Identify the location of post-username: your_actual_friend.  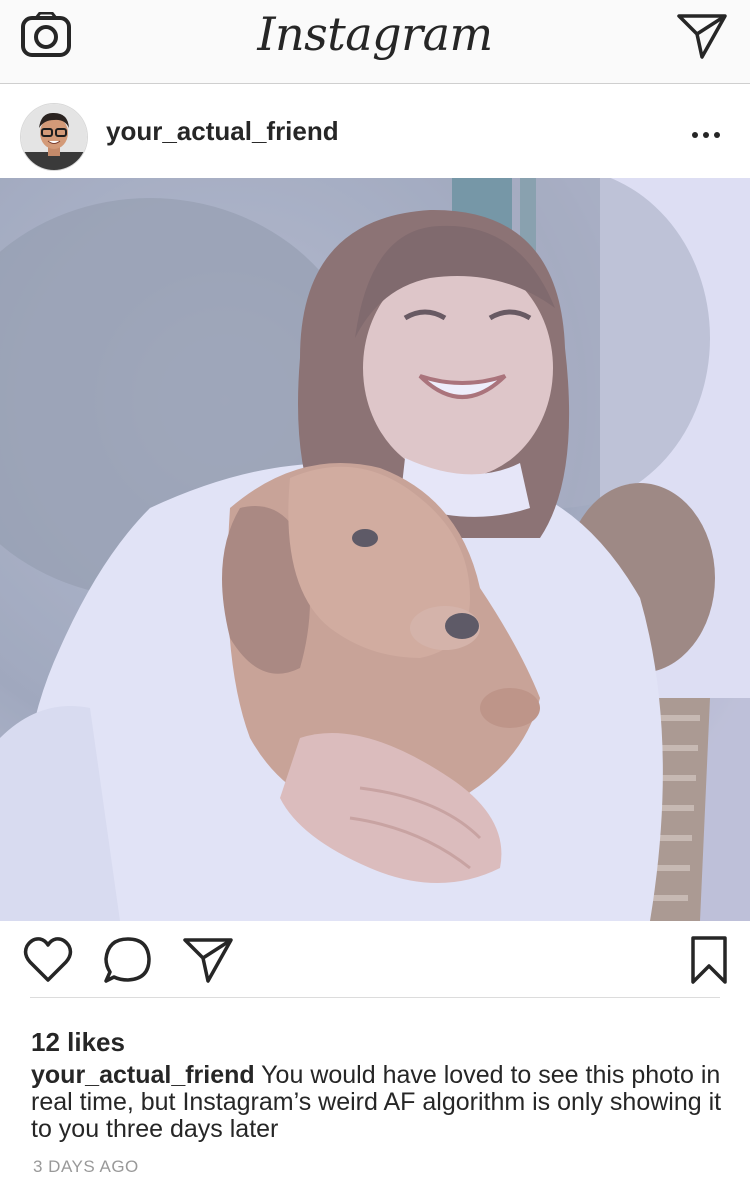
(222, 131).